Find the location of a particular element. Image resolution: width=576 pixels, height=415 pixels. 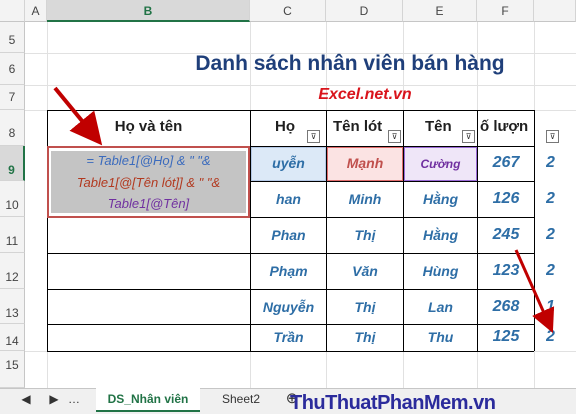

sheet-tab-sheet2: Sheet2 is located at coordinates (241, 399).